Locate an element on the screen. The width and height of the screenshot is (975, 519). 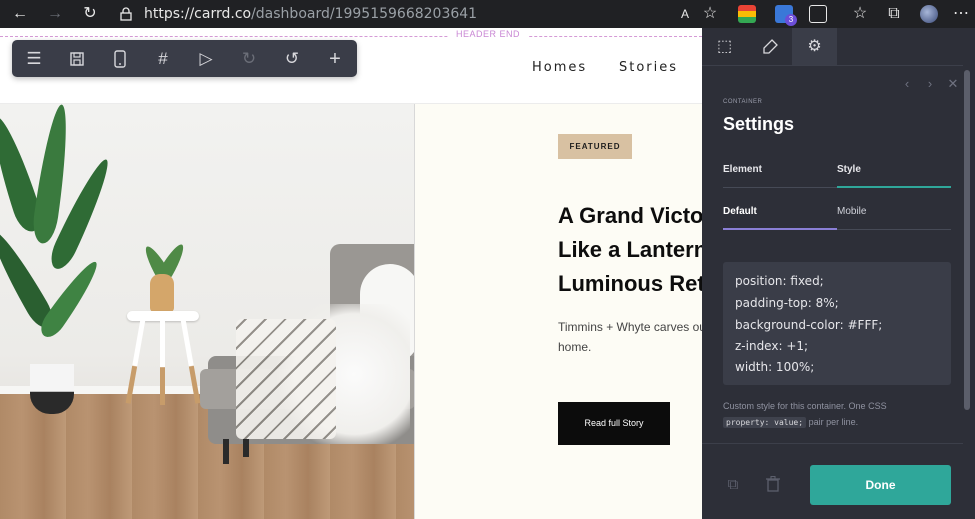
refresh-icon: ↻ is located at coordinates (90, 14).